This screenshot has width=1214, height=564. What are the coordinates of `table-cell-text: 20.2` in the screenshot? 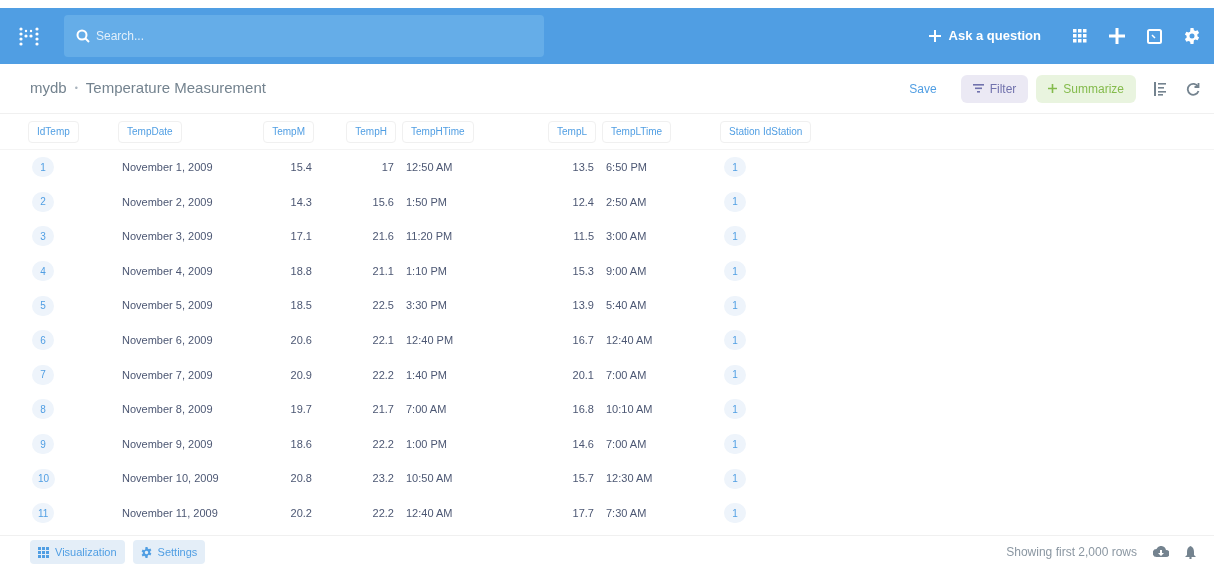 It's located at (301, 513).